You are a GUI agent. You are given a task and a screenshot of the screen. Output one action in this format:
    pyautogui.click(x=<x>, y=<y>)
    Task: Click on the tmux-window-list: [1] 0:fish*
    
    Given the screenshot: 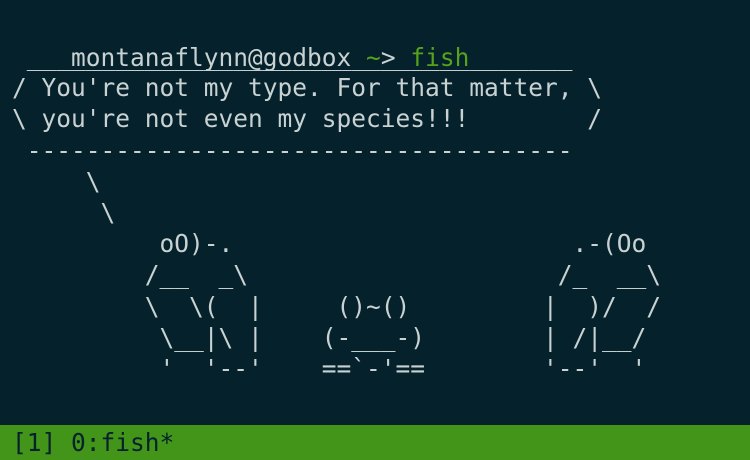 What is the action you would take?
    pyautogui.click(x=93, y=442)
    